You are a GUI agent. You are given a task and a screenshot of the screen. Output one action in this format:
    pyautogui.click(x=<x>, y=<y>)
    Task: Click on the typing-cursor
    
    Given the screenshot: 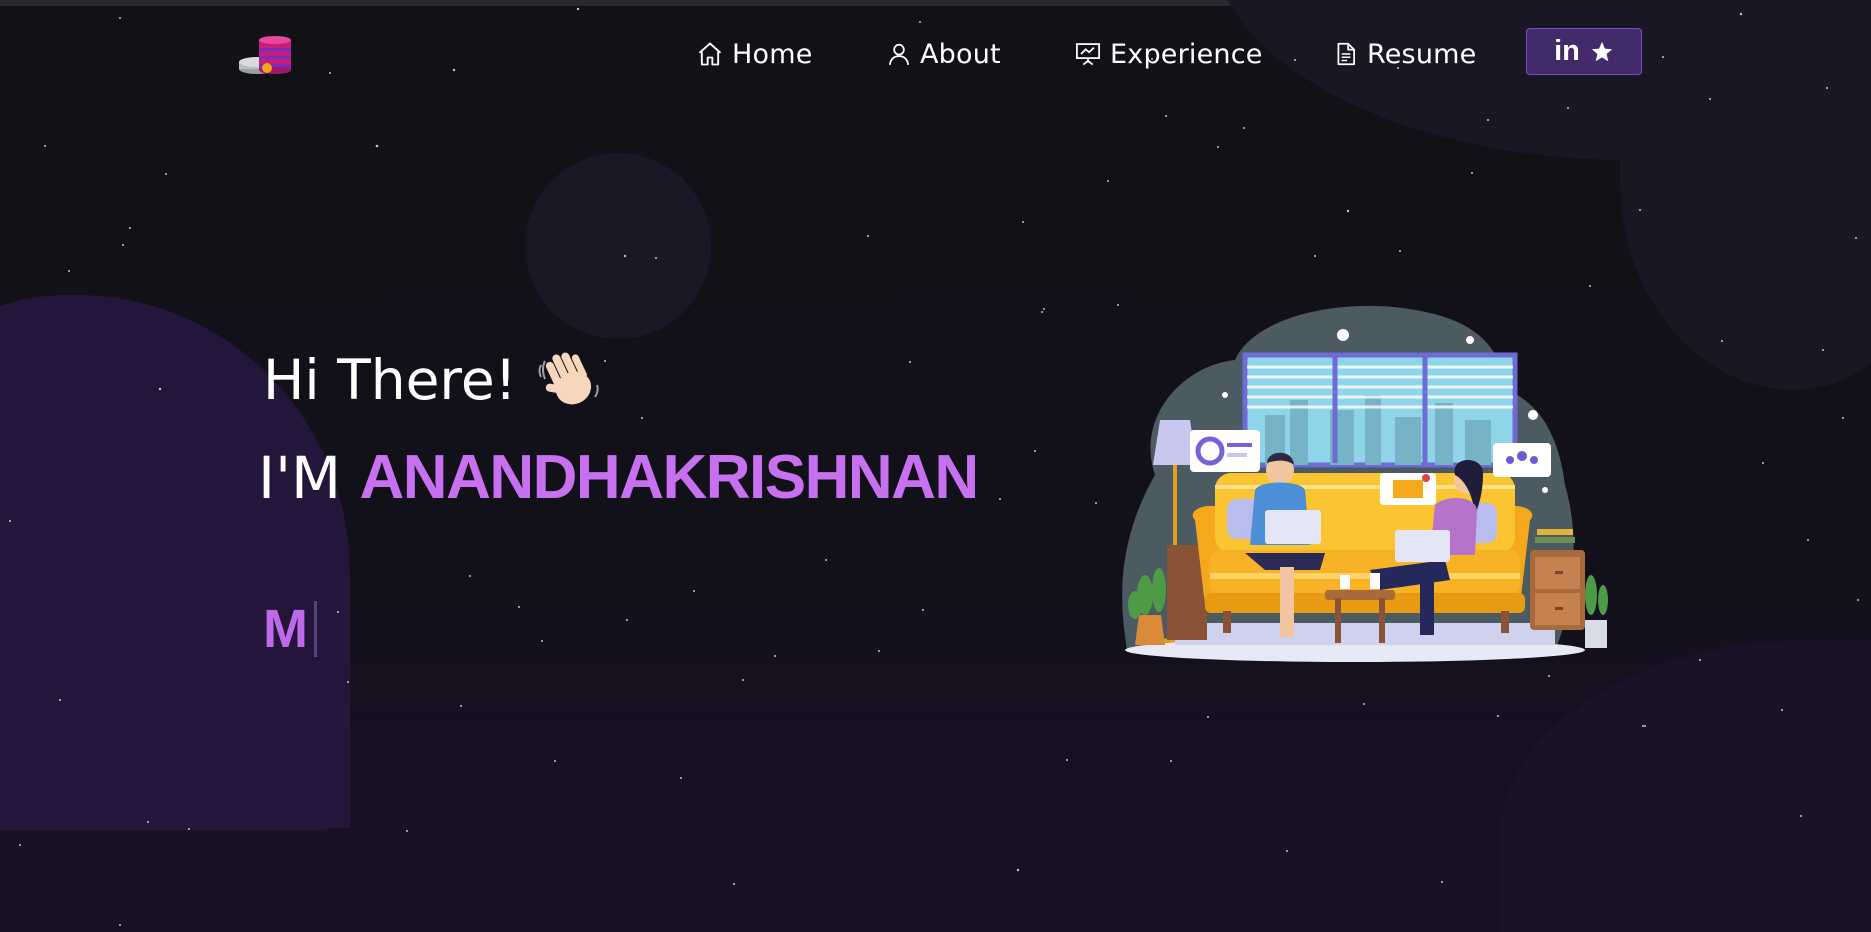 What is the action you would take?
    pyautogui.click(x=315, y=629)
    